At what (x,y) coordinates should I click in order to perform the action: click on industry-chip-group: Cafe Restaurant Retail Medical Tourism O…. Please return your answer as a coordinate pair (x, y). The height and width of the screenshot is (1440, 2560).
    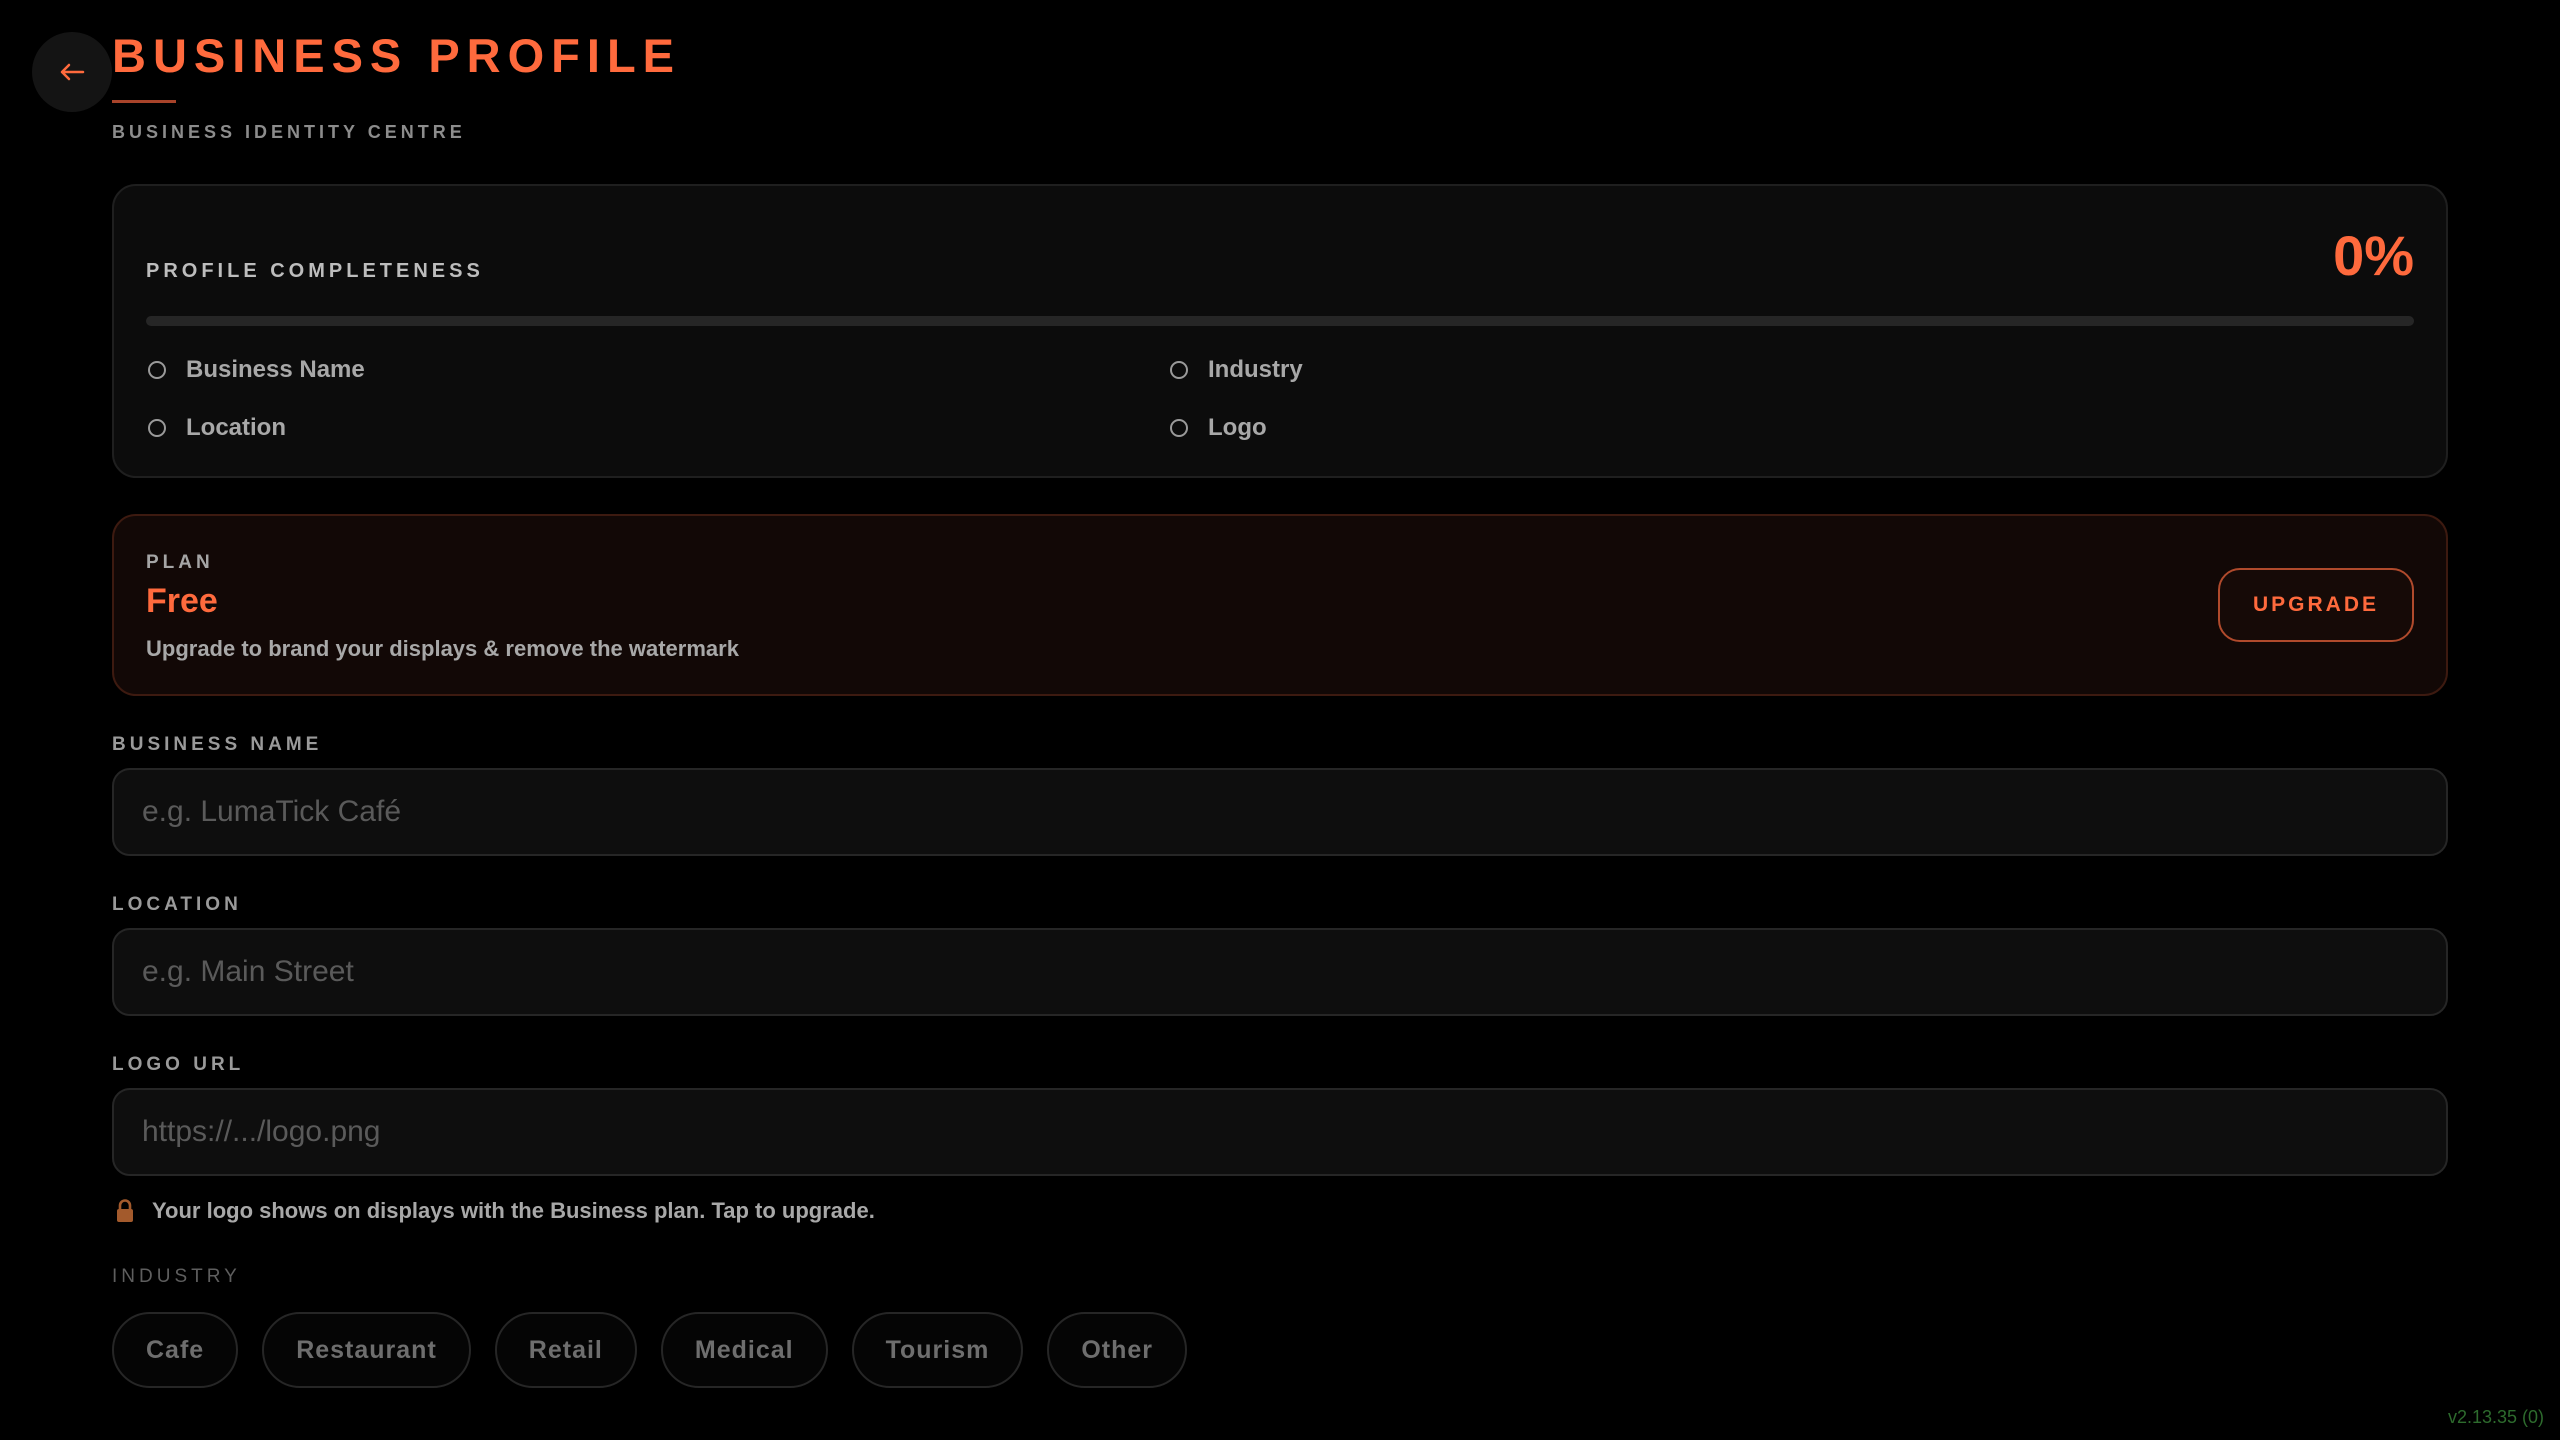
    Looking at the image, I should click on (650, 1350).